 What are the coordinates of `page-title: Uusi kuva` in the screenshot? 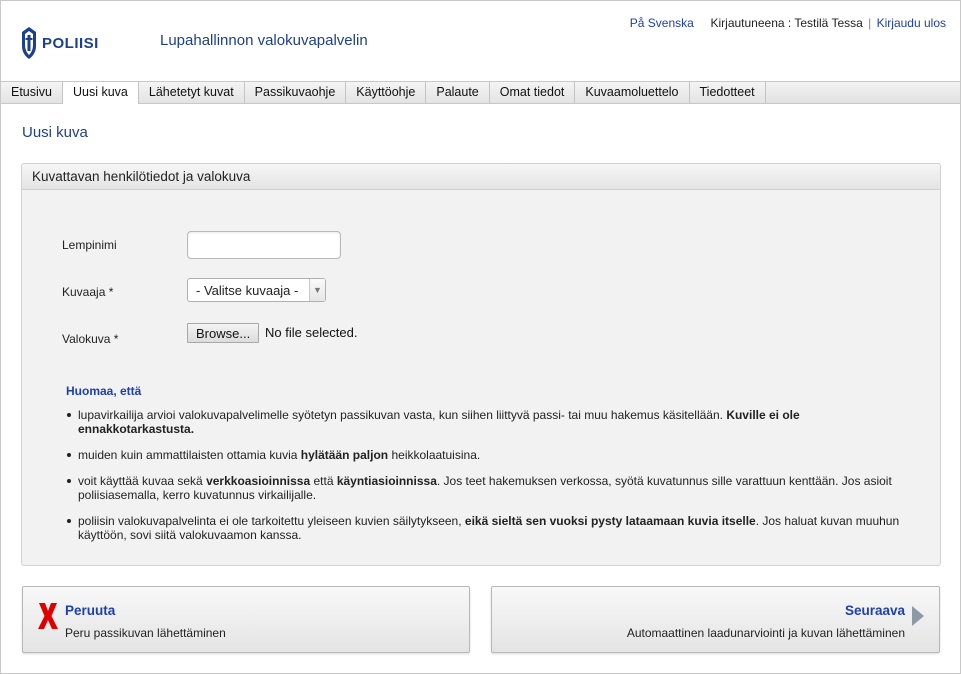 It's located at (55, 132).